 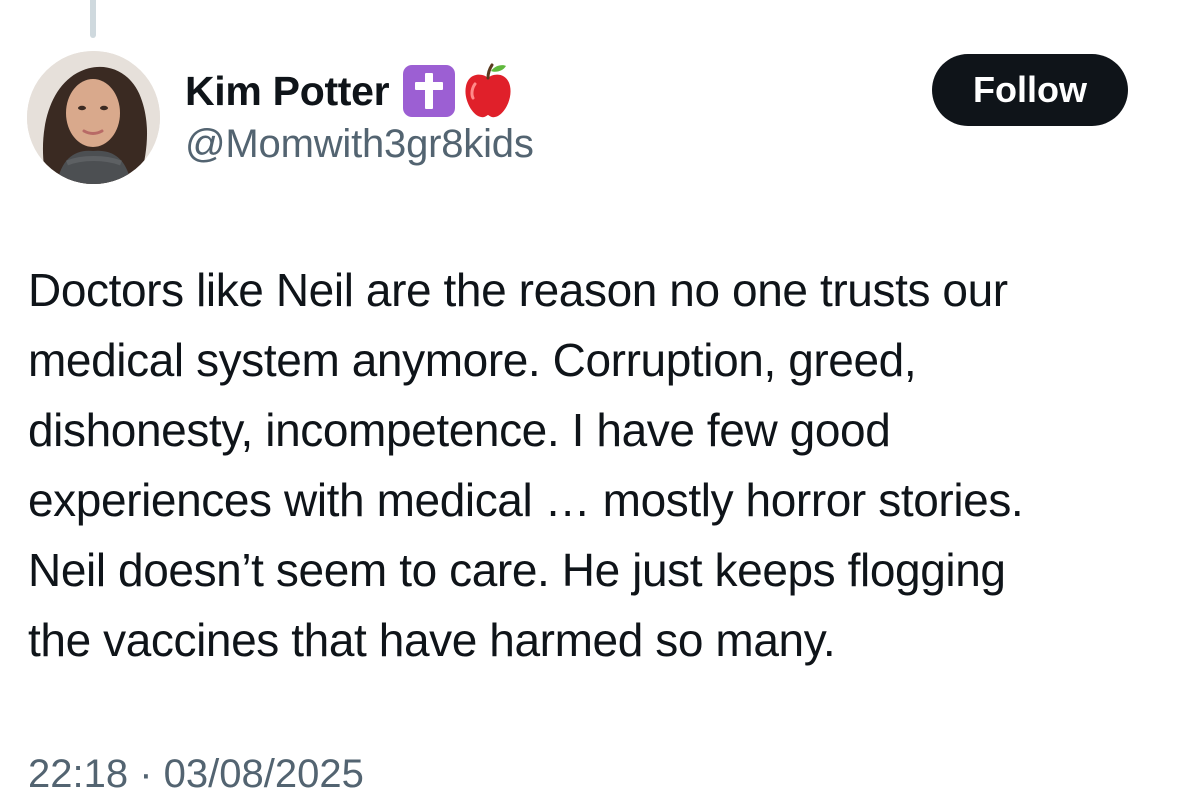 I want to click on red-apple-emoji-icon, so click(x=488, y=91).